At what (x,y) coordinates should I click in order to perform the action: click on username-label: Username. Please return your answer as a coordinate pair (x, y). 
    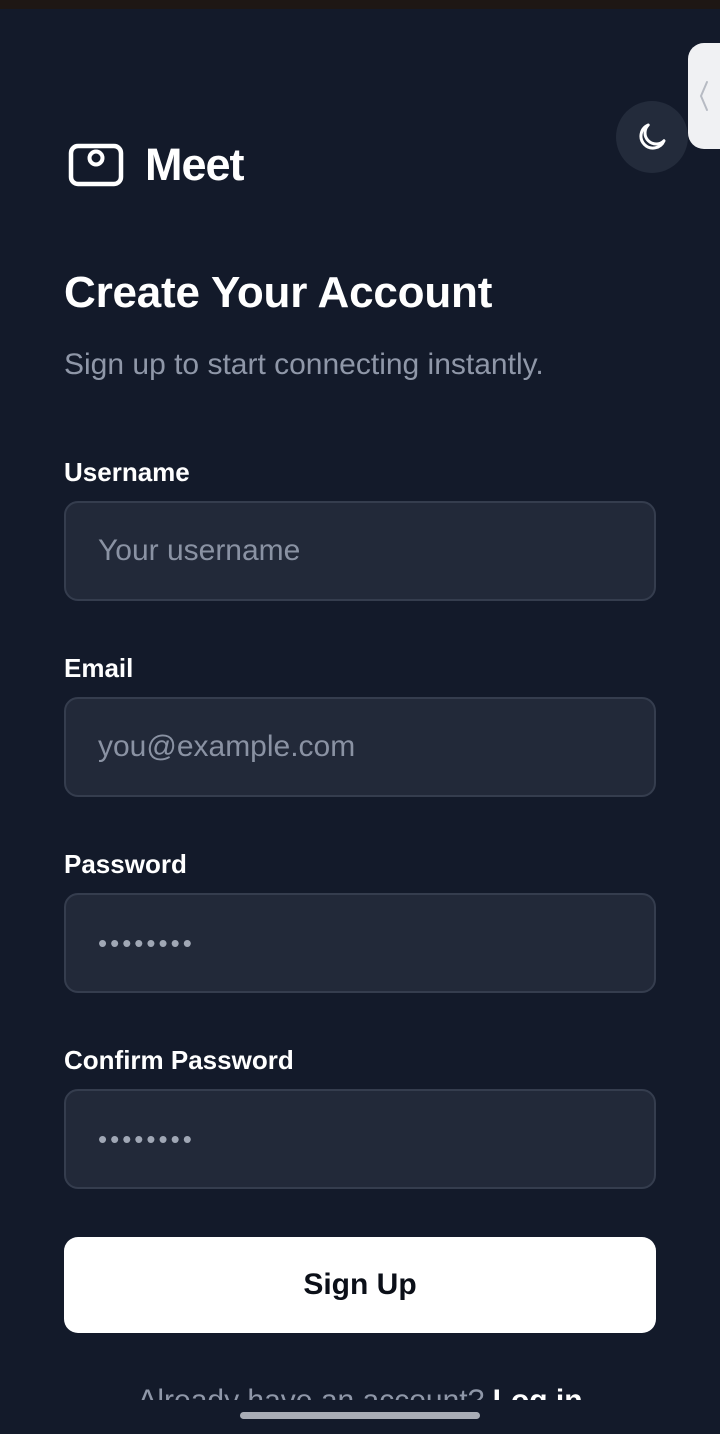
    Looking at the image, I should click on (127, 472).